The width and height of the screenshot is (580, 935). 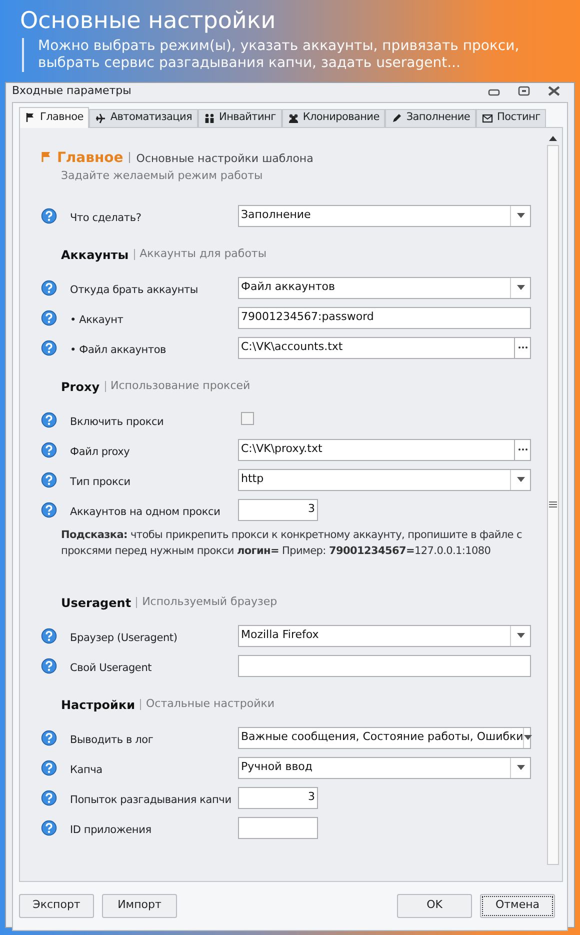 I want to click on tab: Главное, so click(x=54, y=117).